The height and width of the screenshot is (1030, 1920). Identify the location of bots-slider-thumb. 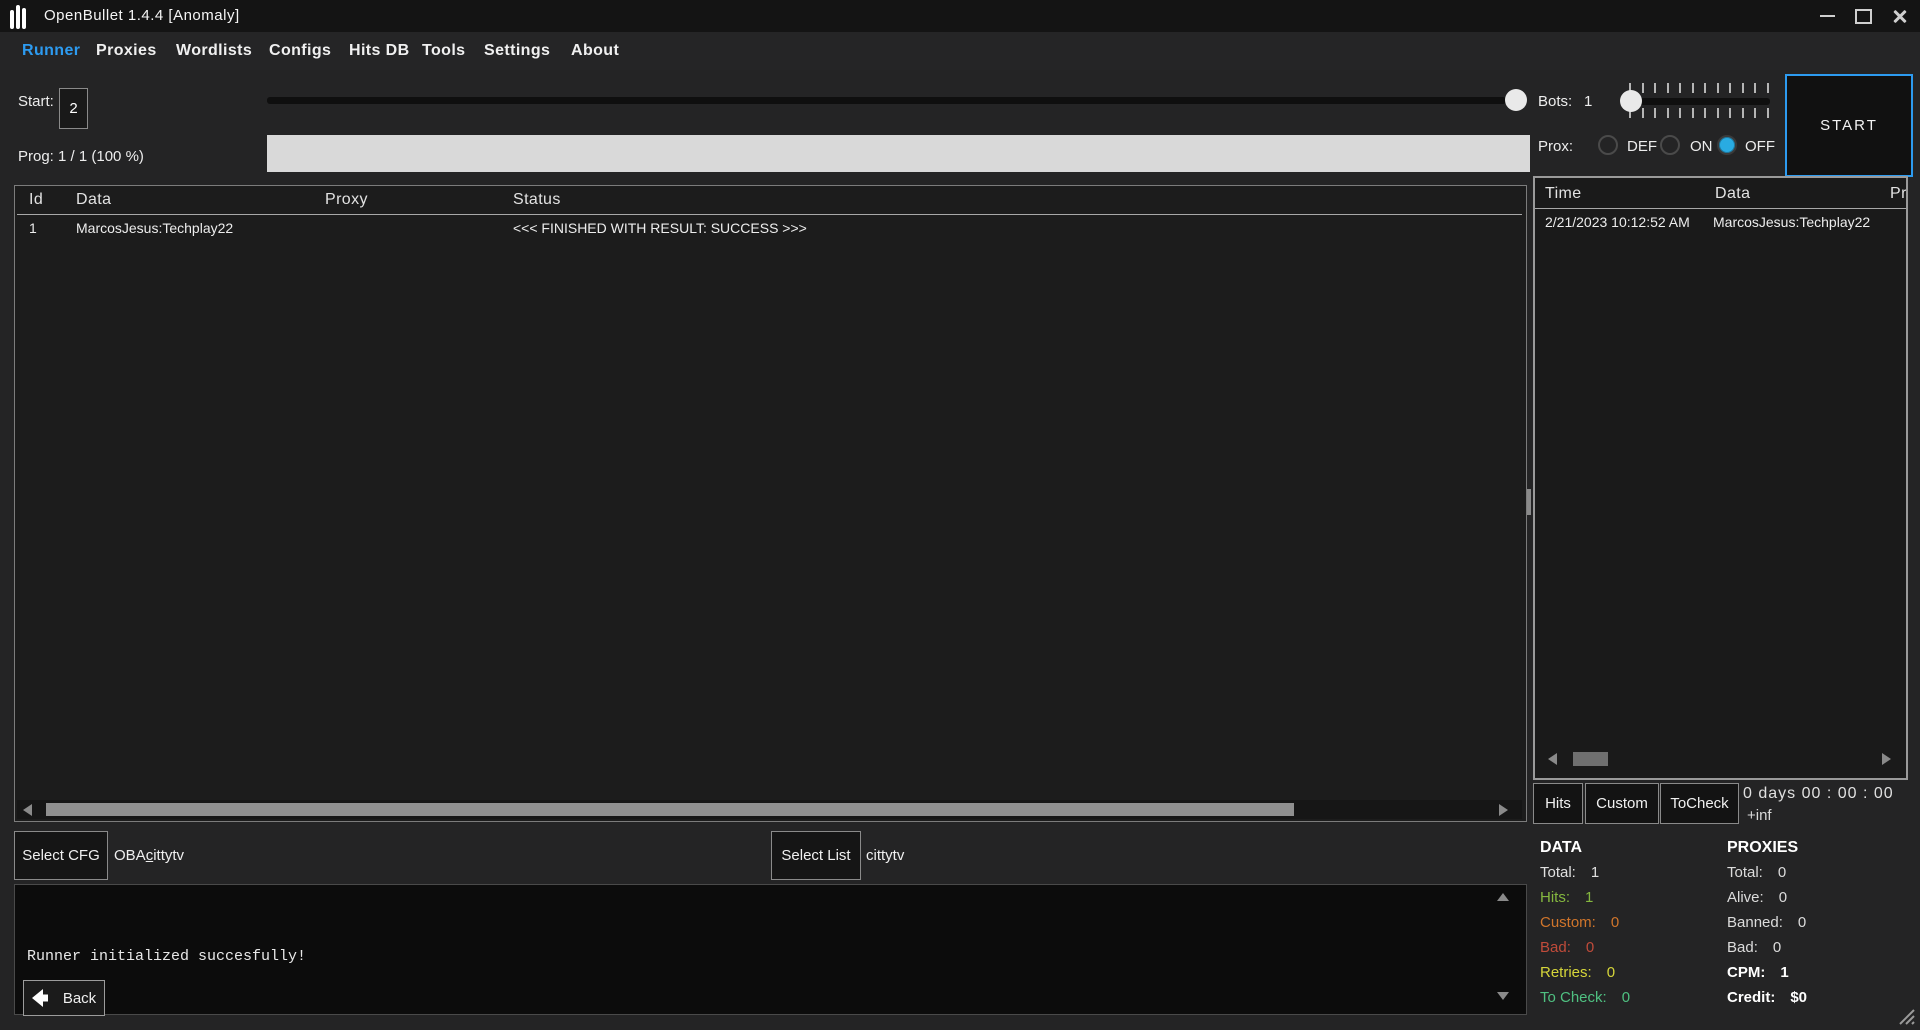
(1631, 101).